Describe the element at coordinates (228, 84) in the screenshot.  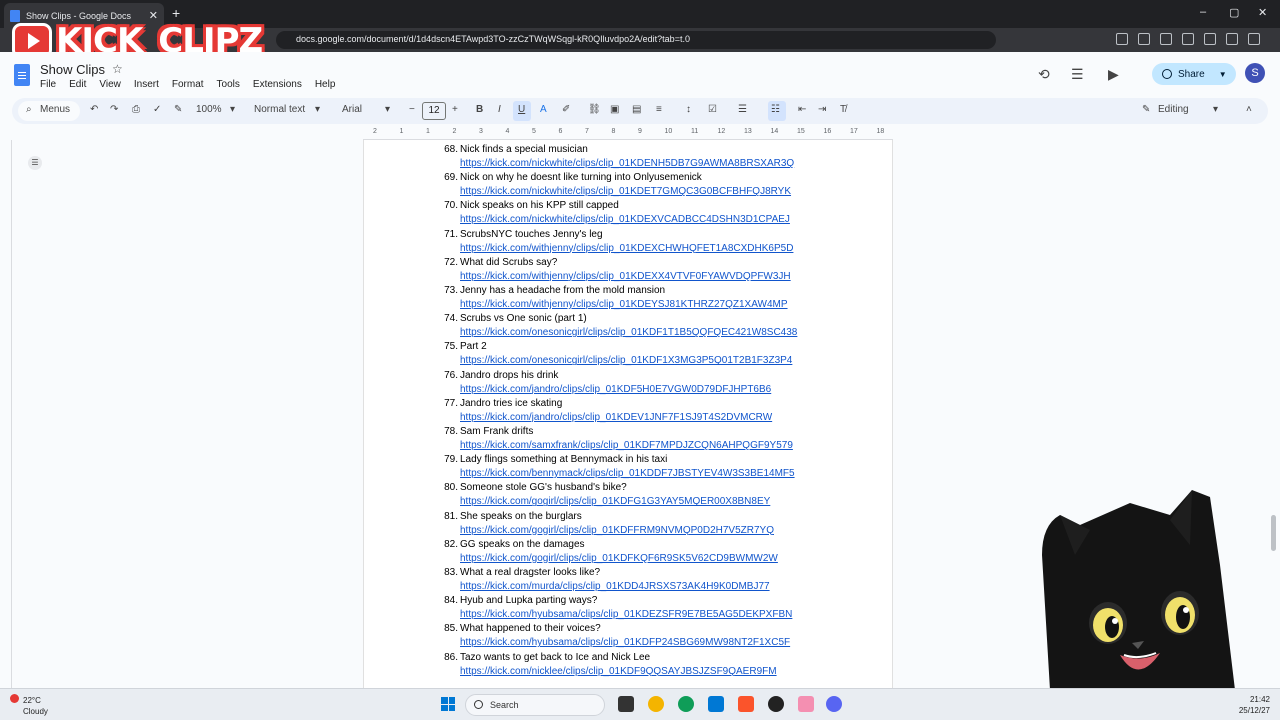
I see `menu-tools: Tools` at that location.